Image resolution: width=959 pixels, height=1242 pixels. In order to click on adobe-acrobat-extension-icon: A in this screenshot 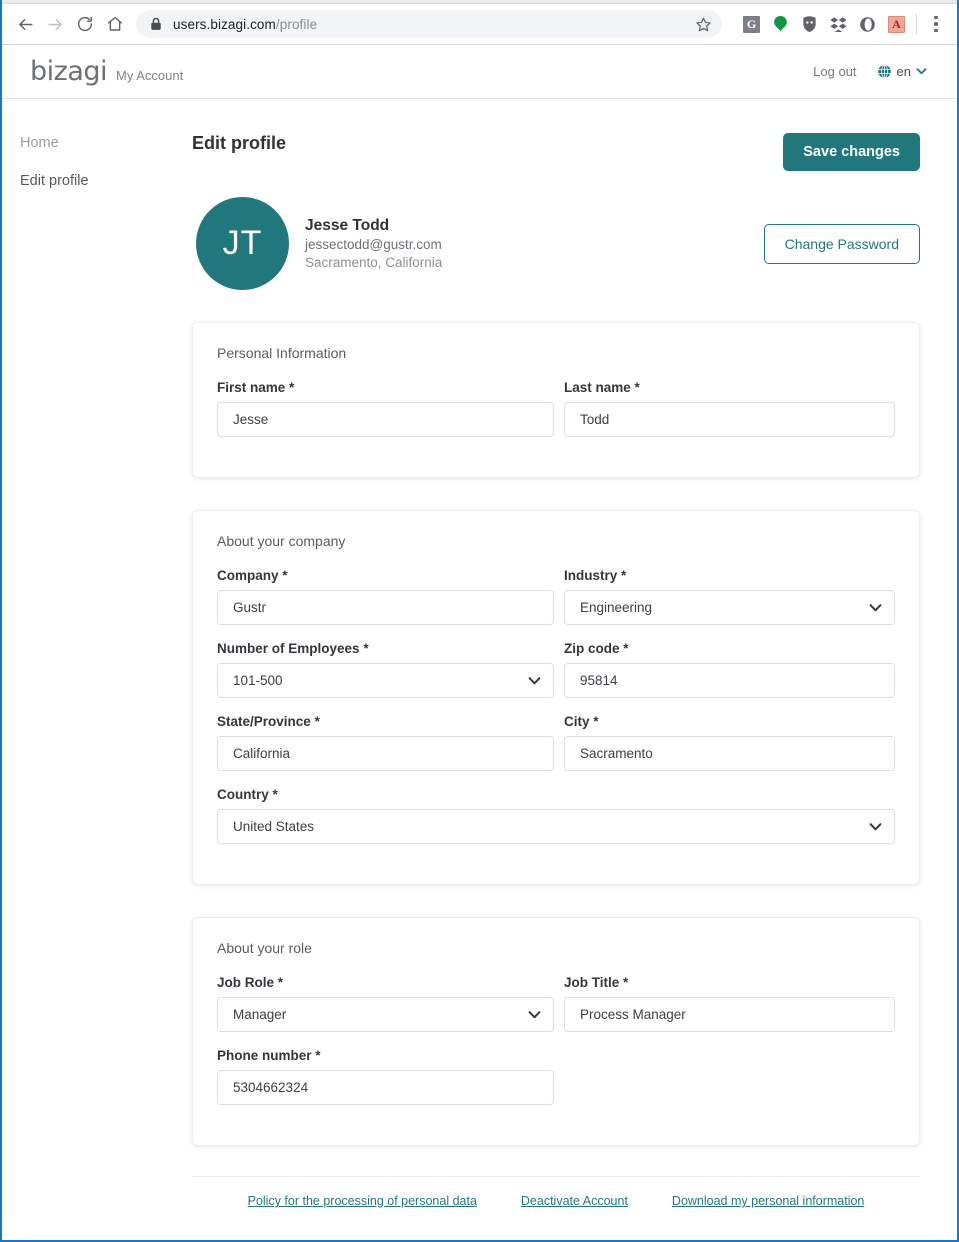, I will do `click(896, 24)`.